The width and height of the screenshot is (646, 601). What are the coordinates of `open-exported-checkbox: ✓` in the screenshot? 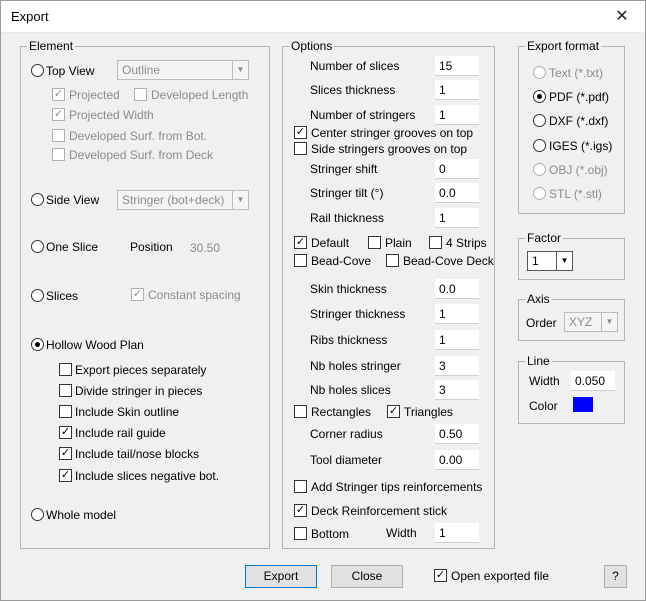 It's located at (440, 575).